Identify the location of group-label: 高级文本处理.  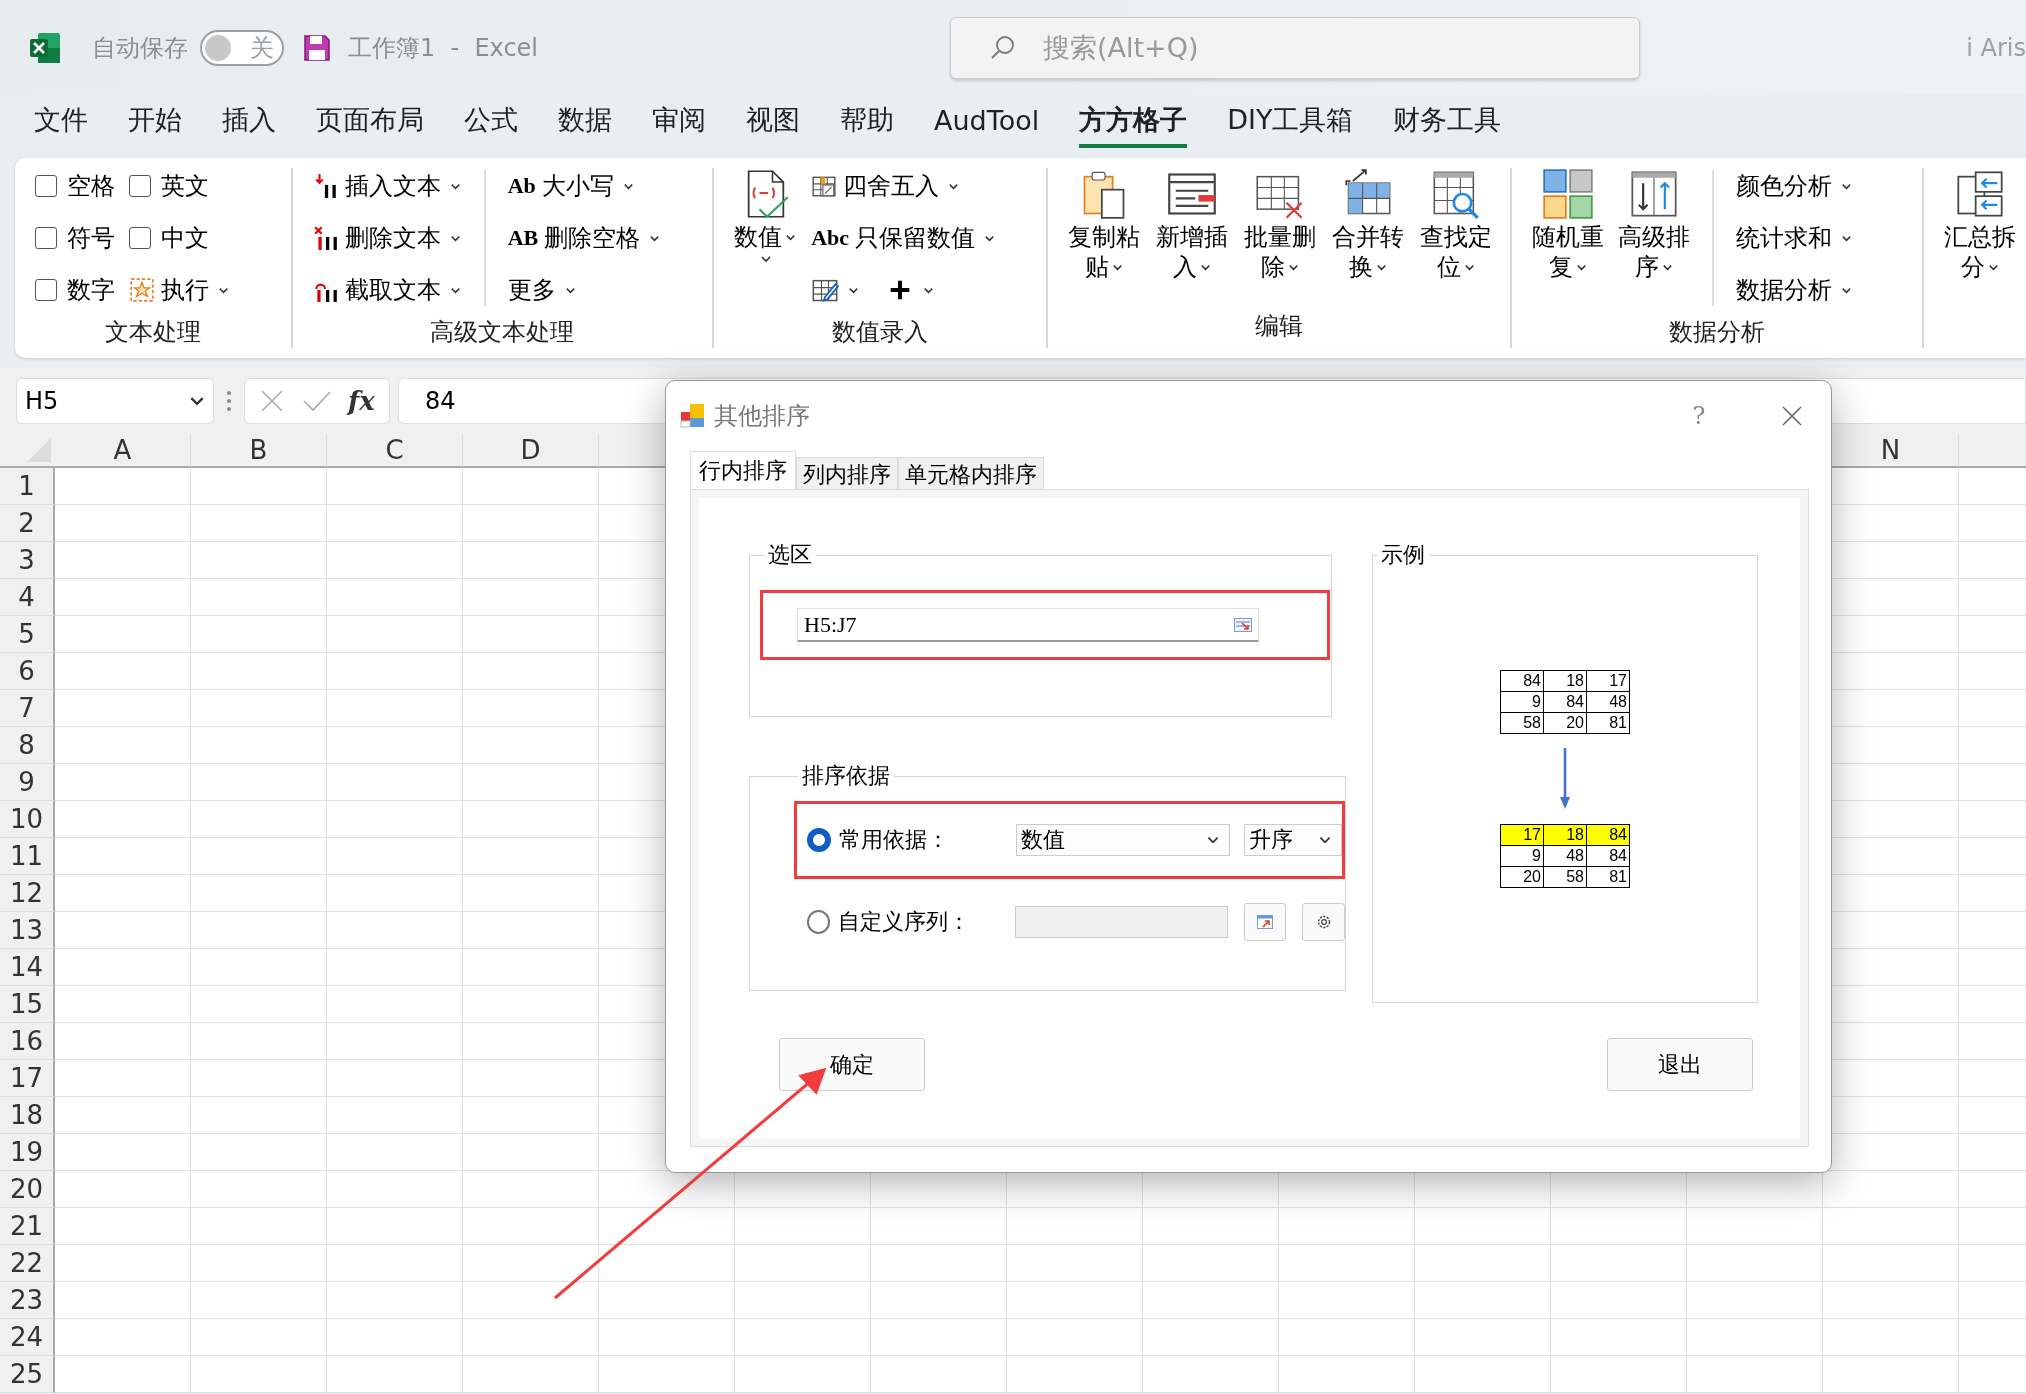
(502, 332).